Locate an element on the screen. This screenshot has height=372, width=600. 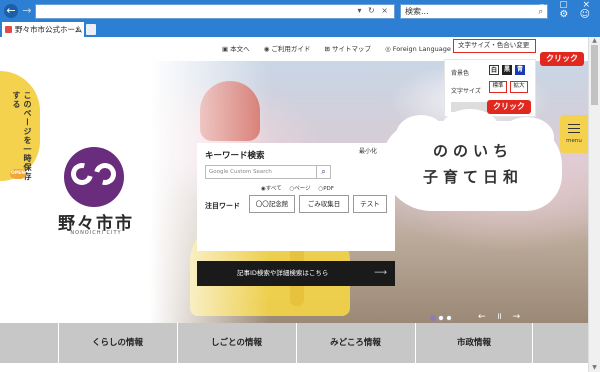
attention-words-label: 注目ワード is located at coordinates (222, 206).